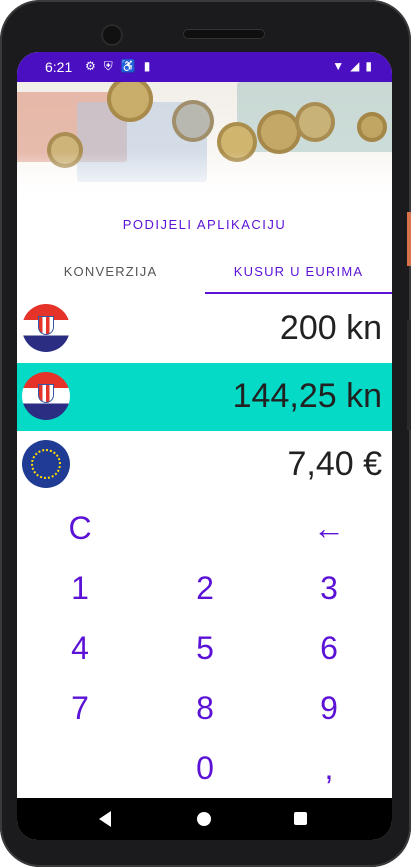  Describe the element at coordinates (329, 588) in the screenshot. I see `key-3: 3` at that location.